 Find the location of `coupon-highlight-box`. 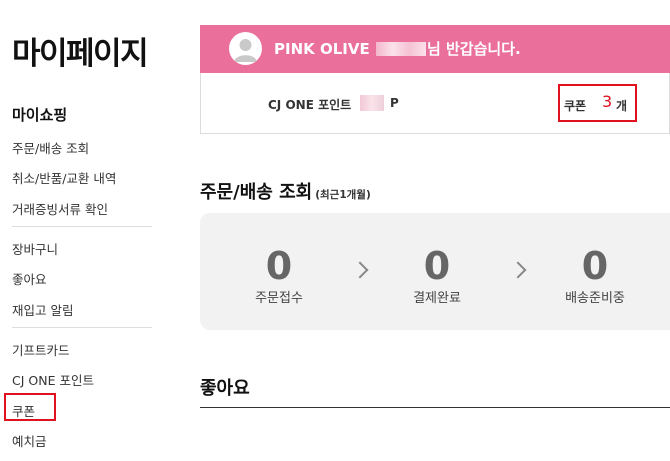

coupon-highlight-box is located at coordinates (30, 407).